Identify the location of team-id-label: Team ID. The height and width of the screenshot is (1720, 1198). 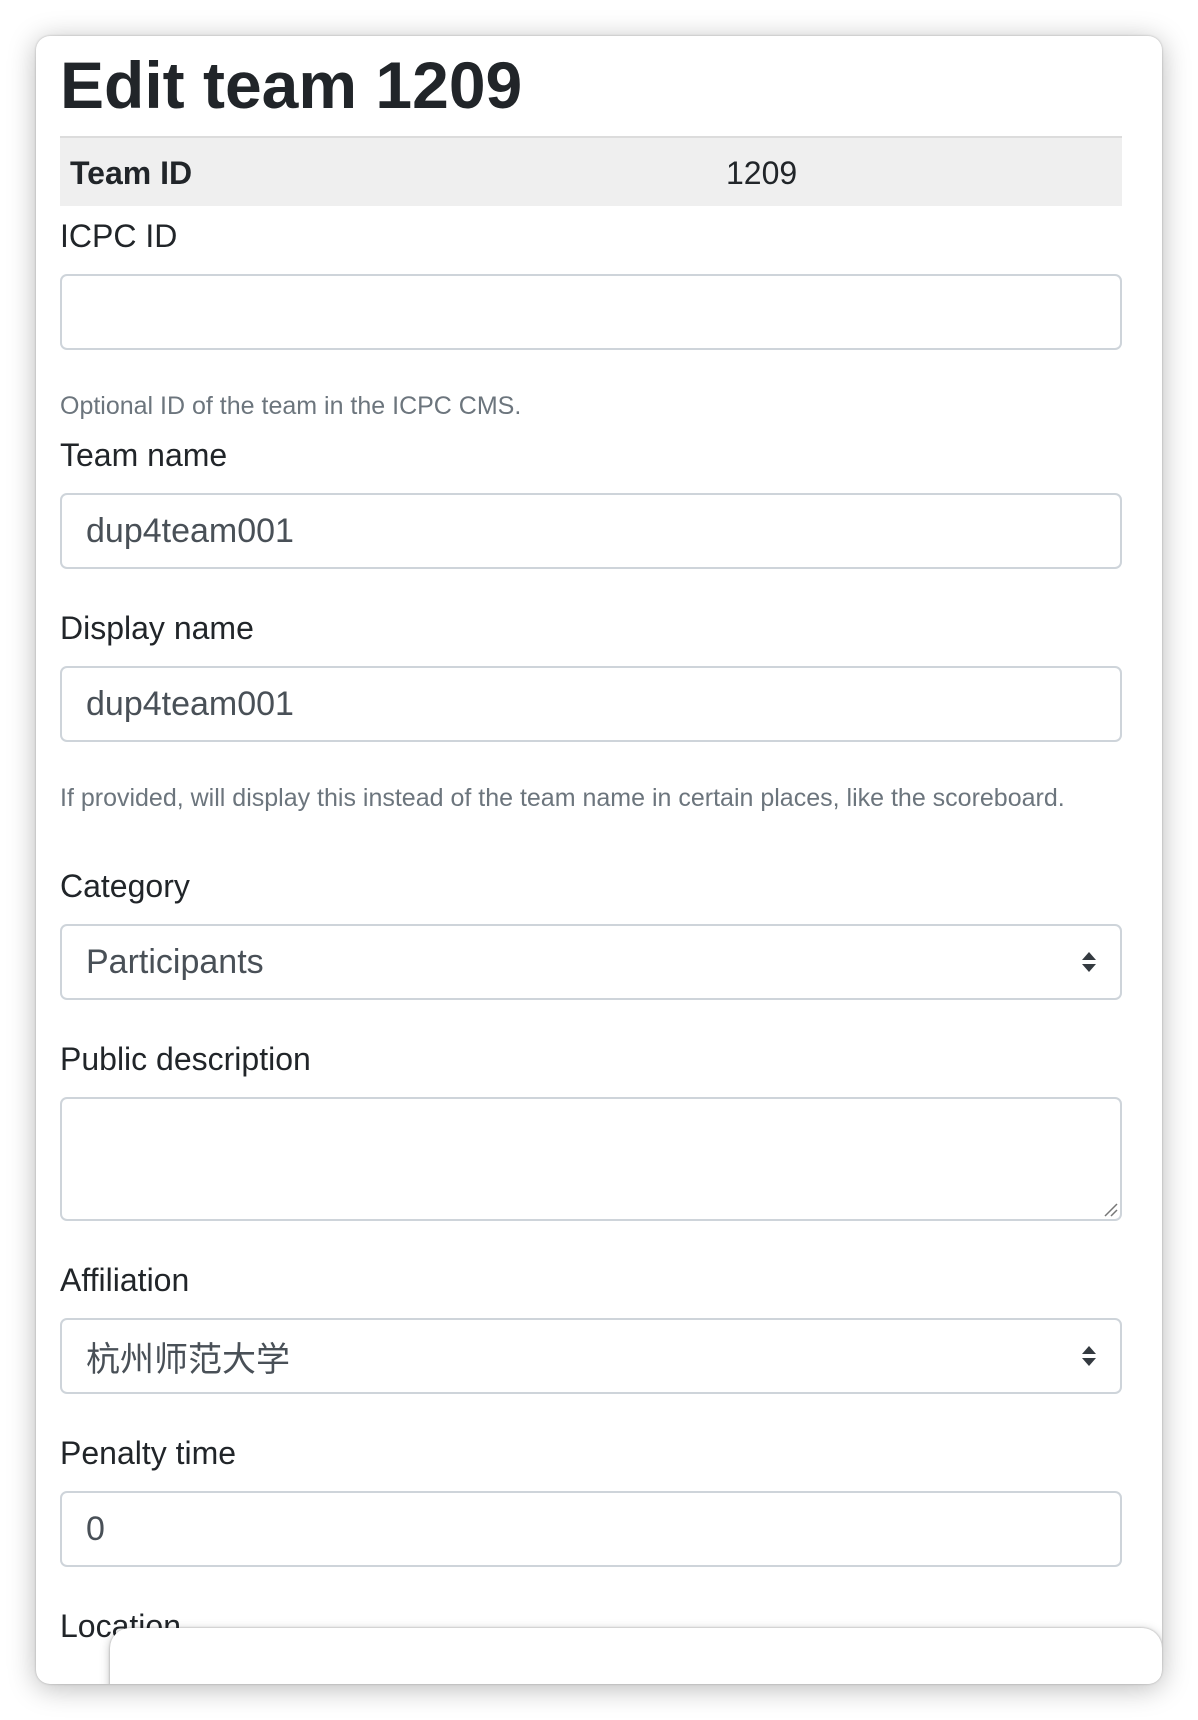
(131, 173).